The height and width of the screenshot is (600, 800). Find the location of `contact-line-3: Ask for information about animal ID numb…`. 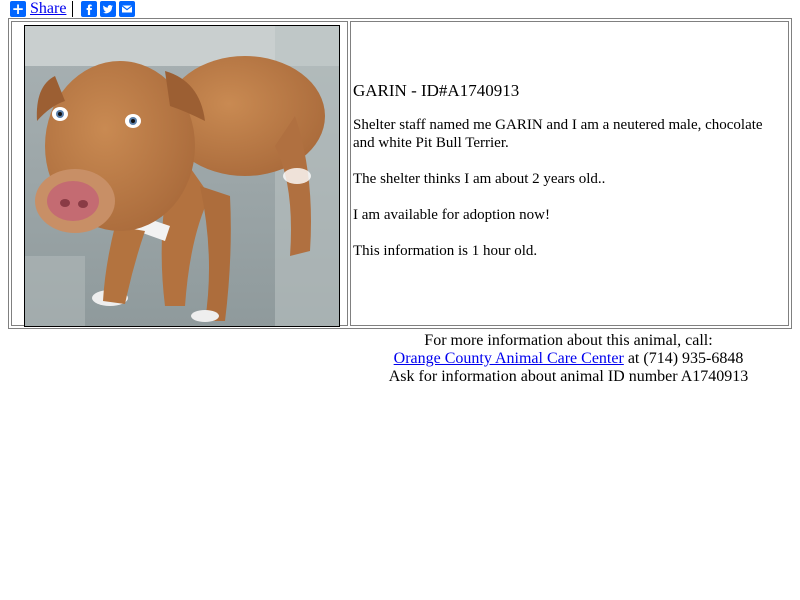

contact-line-3: Ask for information about animal ID numb… is located at coordinates (568, 376).